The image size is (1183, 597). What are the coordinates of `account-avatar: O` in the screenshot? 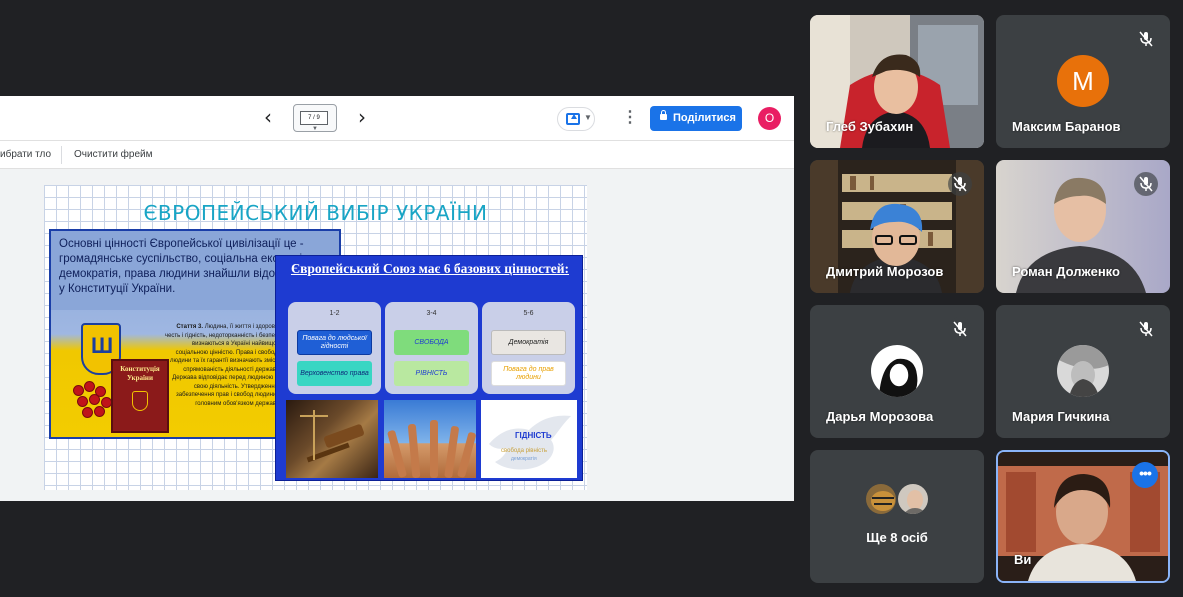 It's located at (769, 118).